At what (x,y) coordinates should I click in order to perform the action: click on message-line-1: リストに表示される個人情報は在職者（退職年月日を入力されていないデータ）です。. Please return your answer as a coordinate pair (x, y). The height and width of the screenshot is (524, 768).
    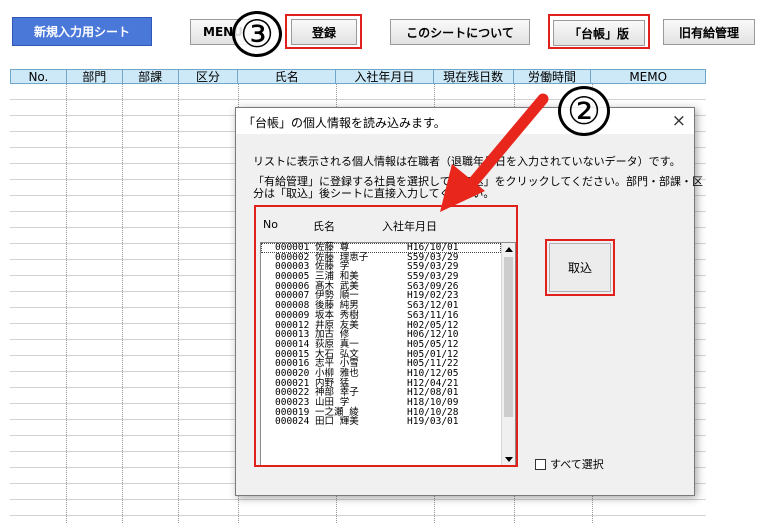
    Looking at the image, I should click on (467, 161).